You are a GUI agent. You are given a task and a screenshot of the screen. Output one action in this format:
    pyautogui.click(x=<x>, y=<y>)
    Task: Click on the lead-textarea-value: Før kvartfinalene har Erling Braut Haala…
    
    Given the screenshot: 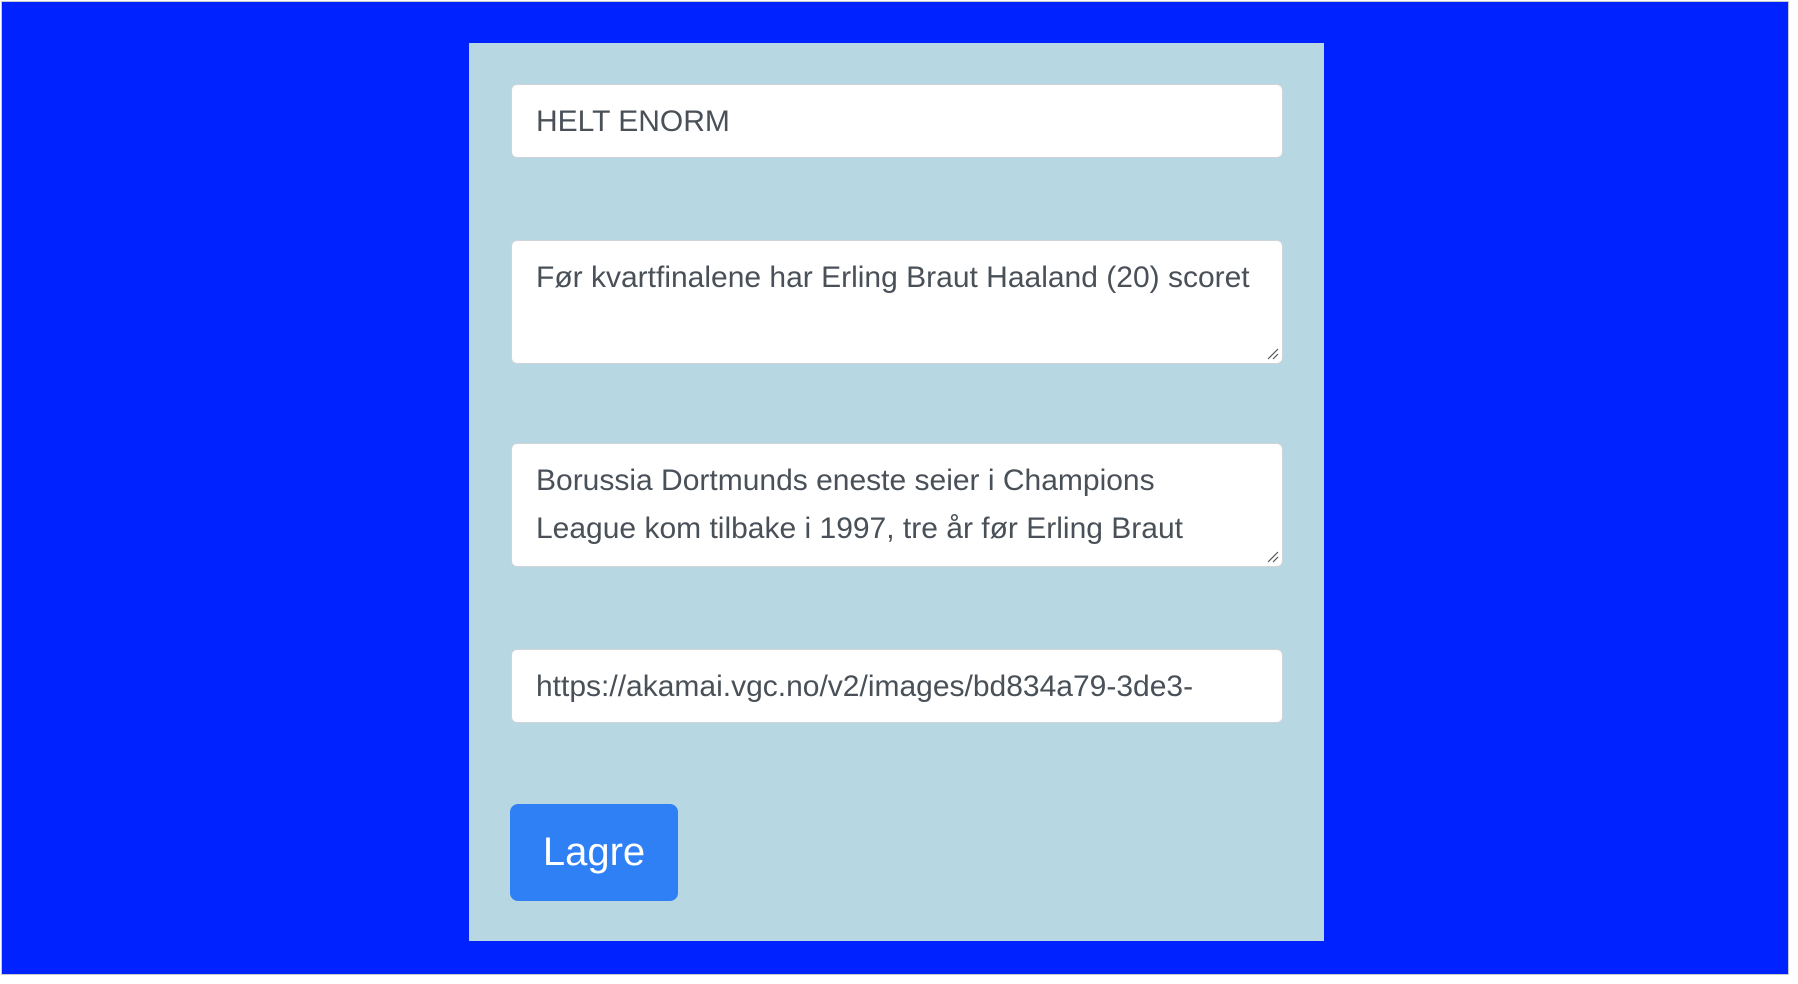 What is the action you would take?
    pyautogui.click(x=893, y=277)
    